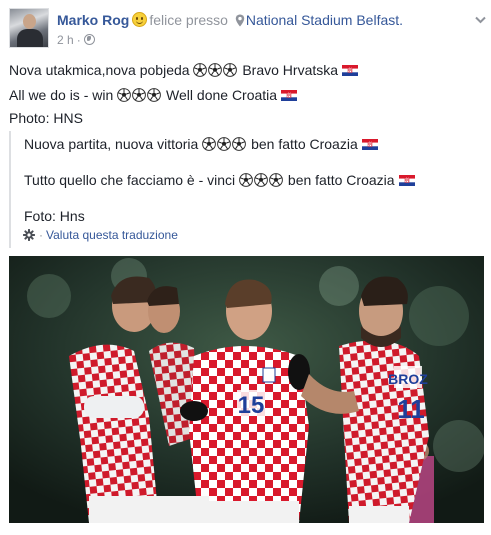 This screenshot has width=491, height=535. What do you see at coordinates (93, 20) in the screenshot?
I see `author-name: Marko Rog` at bounding box center [93, 20].